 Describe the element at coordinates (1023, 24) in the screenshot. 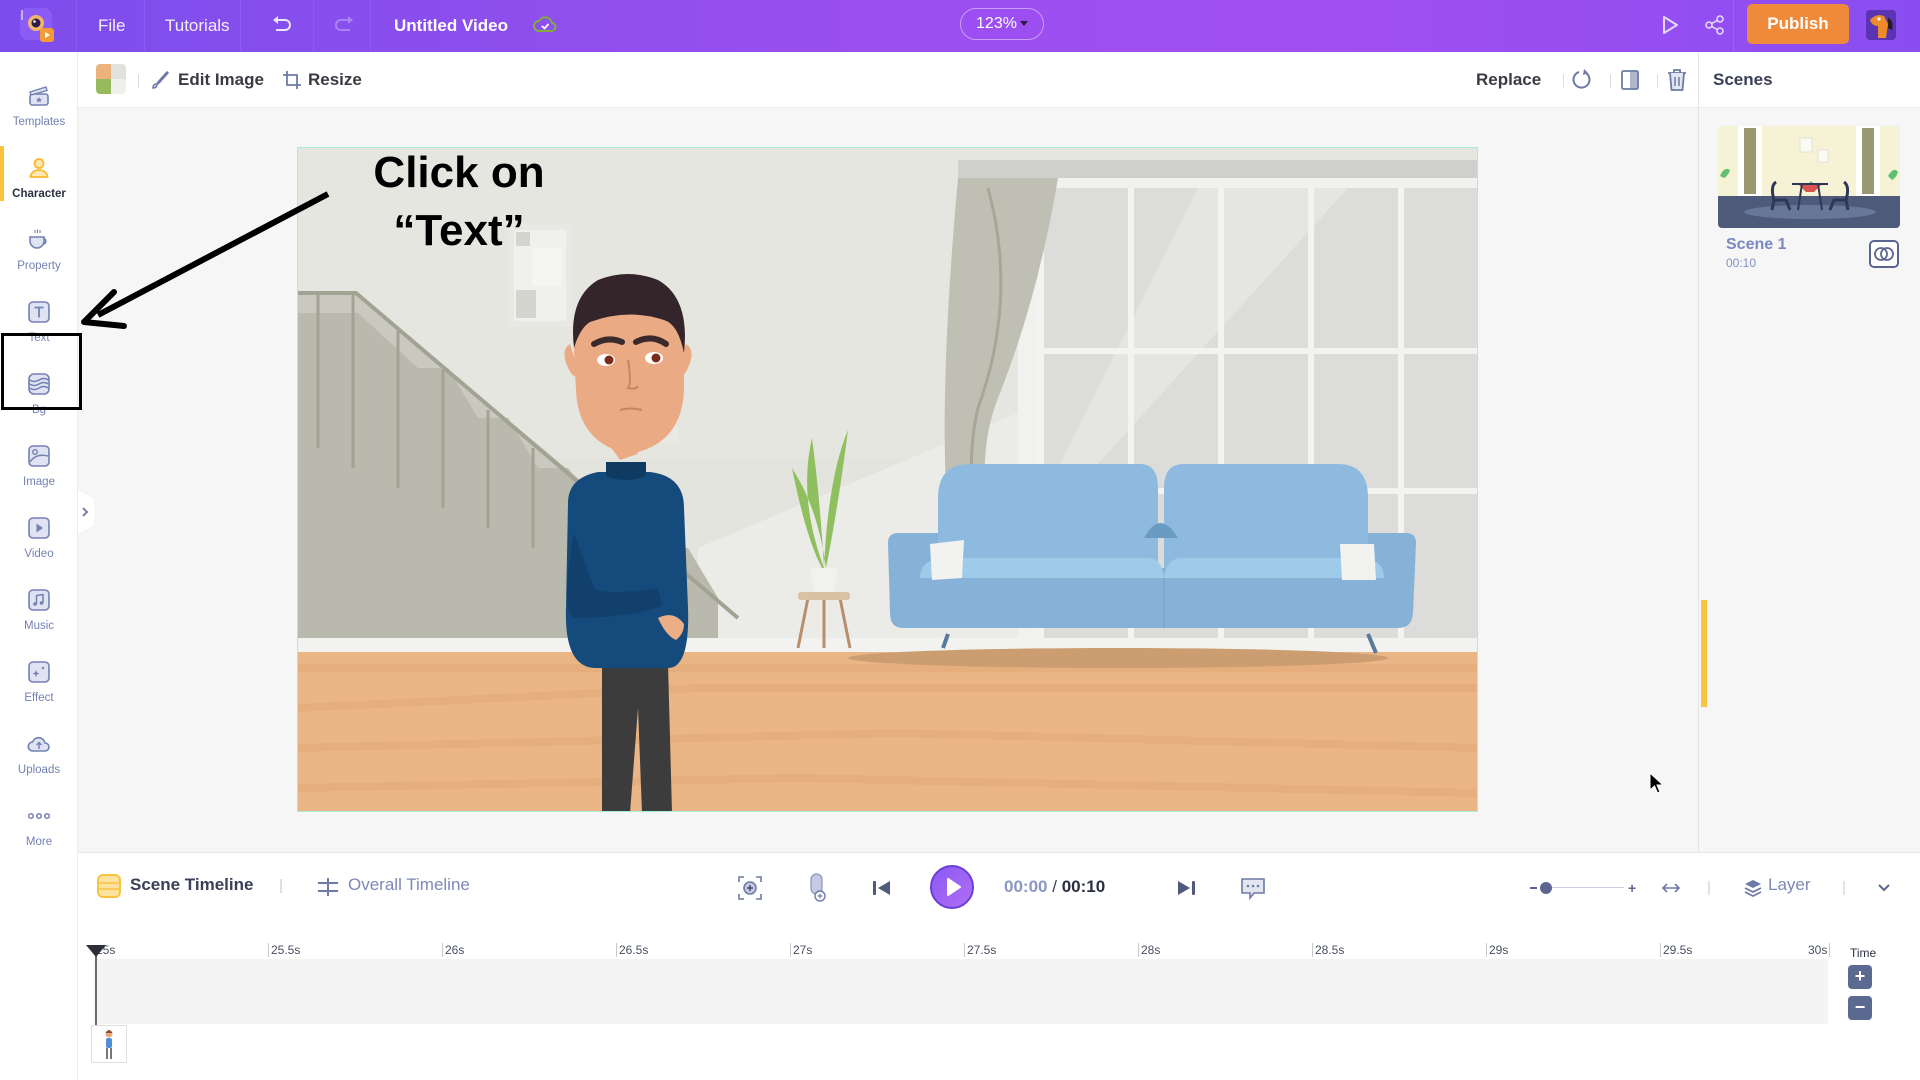

I see `caret-down-icon` at that location.